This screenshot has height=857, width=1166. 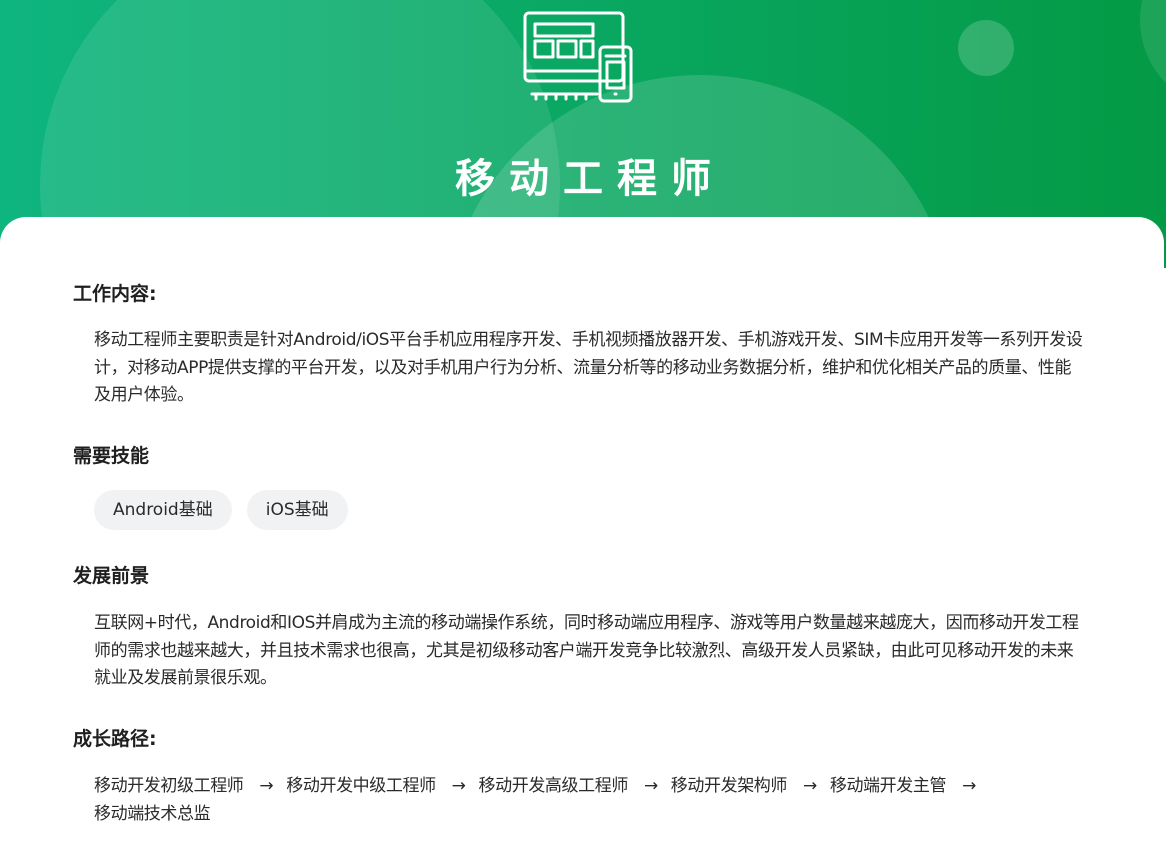 I want to click on section-title-prospects: 发展前景, so click(x=111, y=576).